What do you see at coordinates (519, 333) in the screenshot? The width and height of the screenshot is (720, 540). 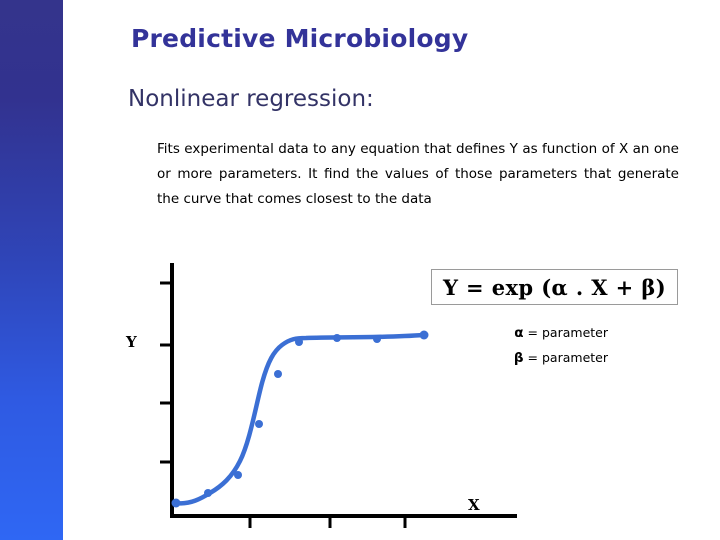 I see `alpha-symbol: α` at bounding box center [519, 333].